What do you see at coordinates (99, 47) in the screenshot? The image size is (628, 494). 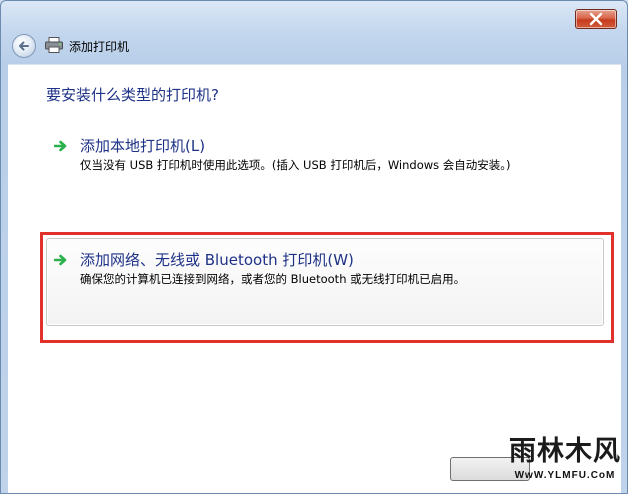 I see `window-title: 添加打印机` at bounding box center [99, 47].